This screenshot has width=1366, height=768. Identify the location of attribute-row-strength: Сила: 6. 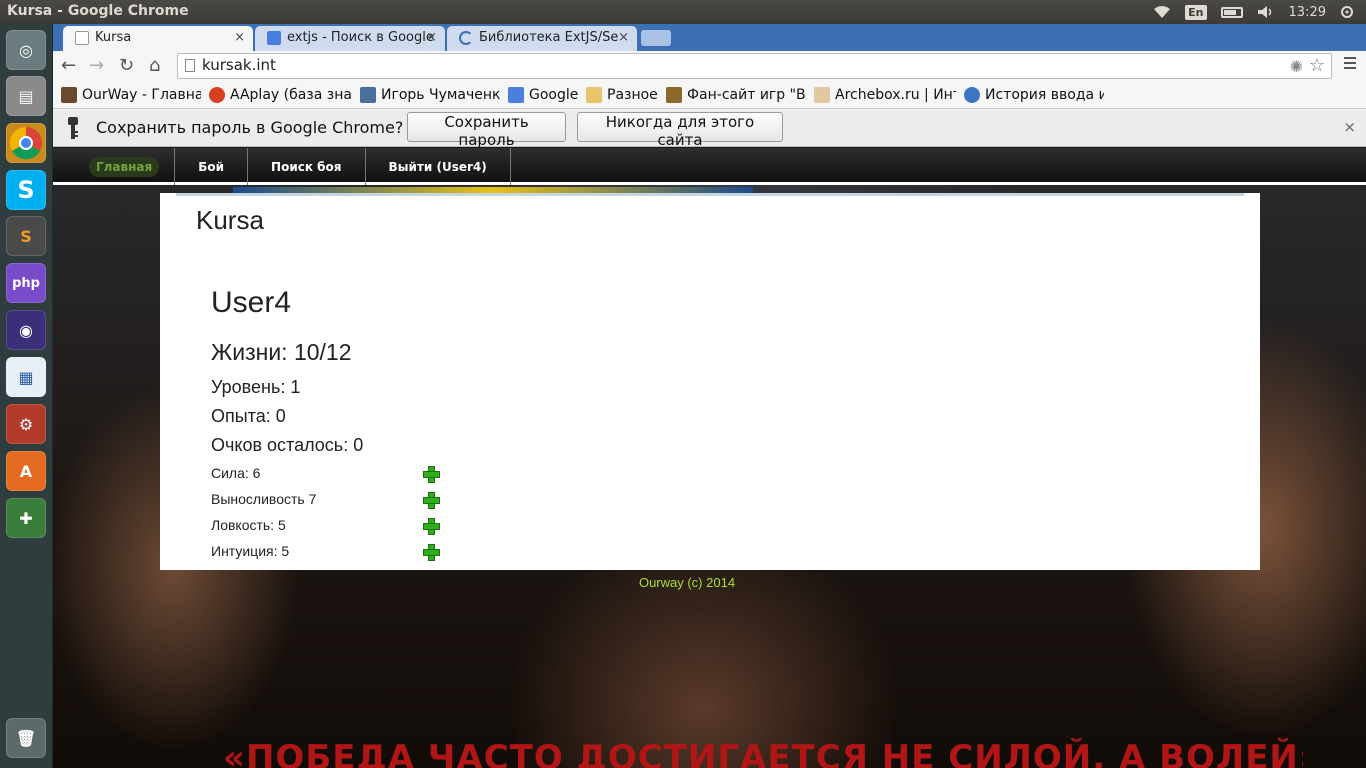
(326, 475).